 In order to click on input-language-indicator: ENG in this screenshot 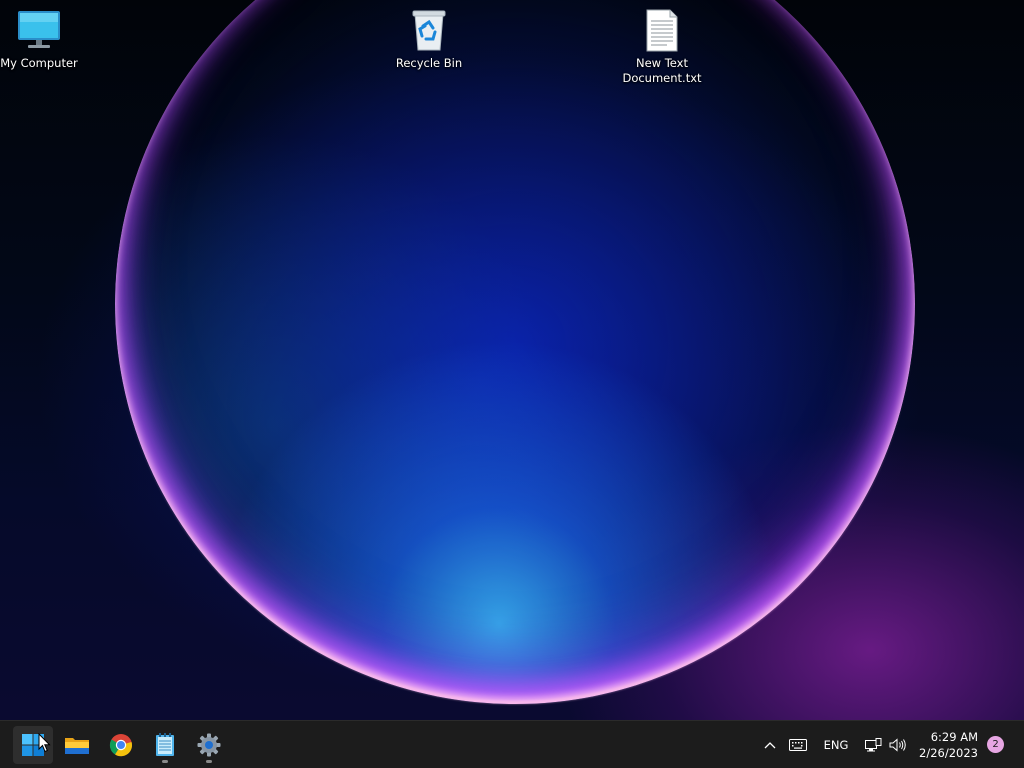, I will do `click(836, 745)`.